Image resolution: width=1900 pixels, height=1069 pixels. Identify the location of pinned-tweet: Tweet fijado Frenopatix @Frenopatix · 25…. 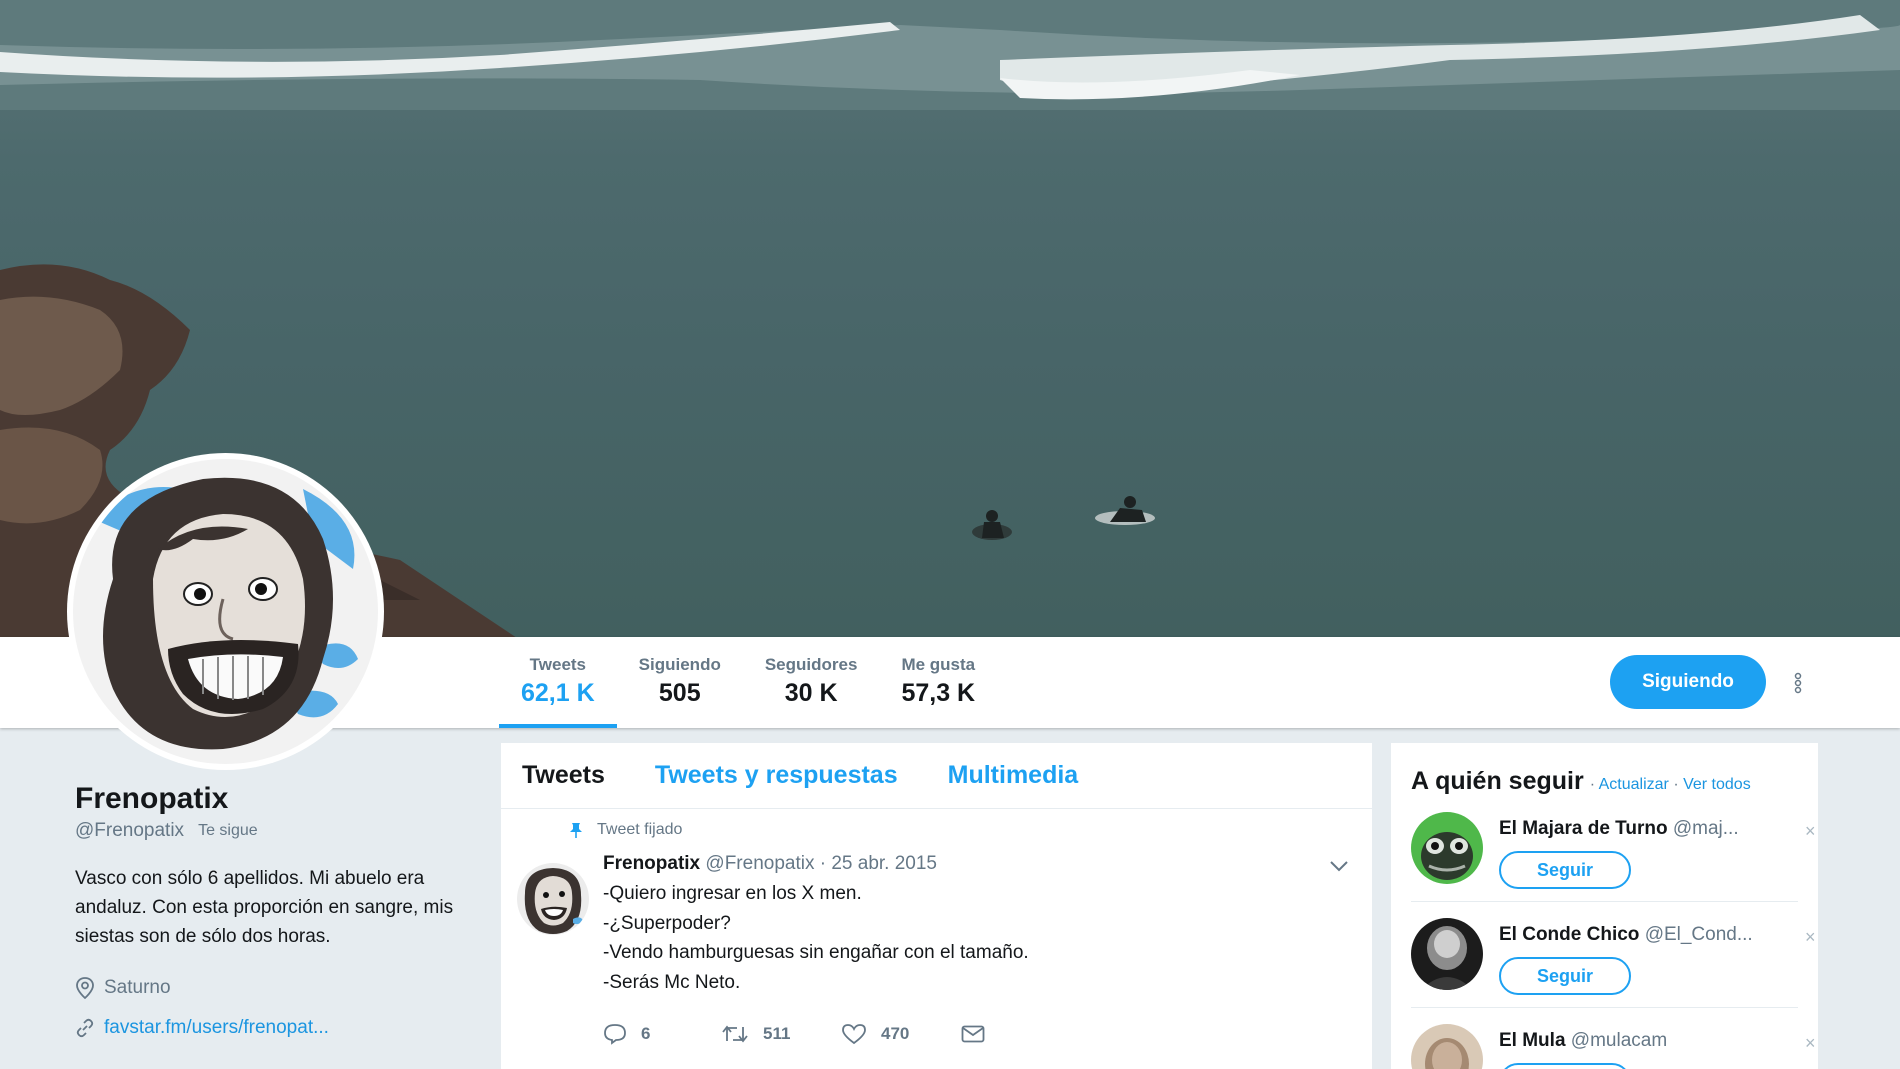
(936, 927).